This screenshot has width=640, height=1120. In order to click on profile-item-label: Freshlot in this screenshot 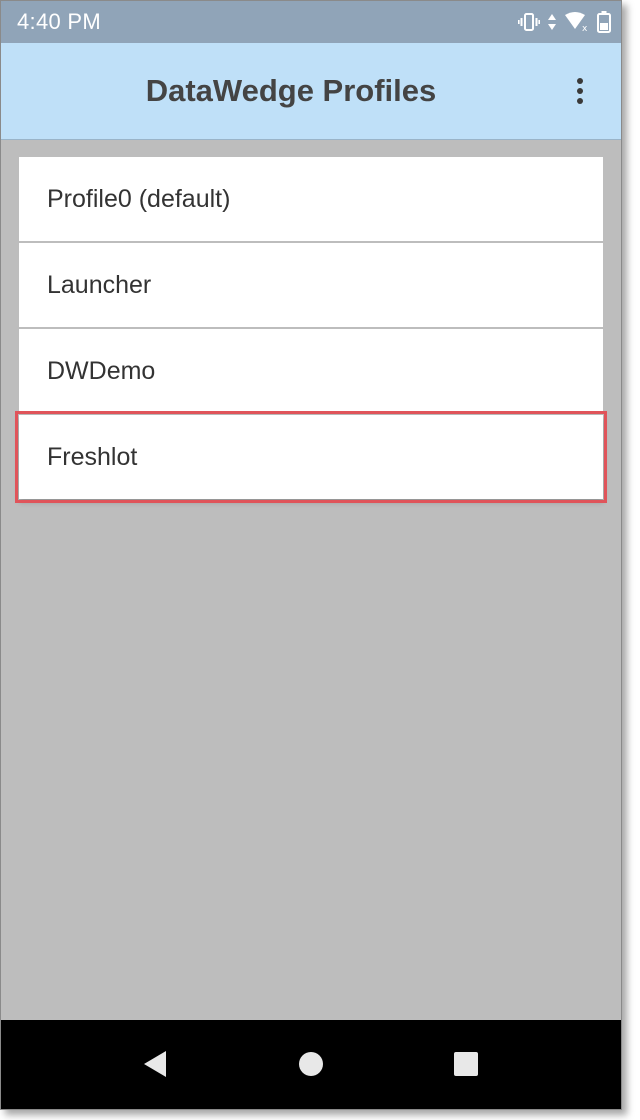, I will do `click(92, 457)`.